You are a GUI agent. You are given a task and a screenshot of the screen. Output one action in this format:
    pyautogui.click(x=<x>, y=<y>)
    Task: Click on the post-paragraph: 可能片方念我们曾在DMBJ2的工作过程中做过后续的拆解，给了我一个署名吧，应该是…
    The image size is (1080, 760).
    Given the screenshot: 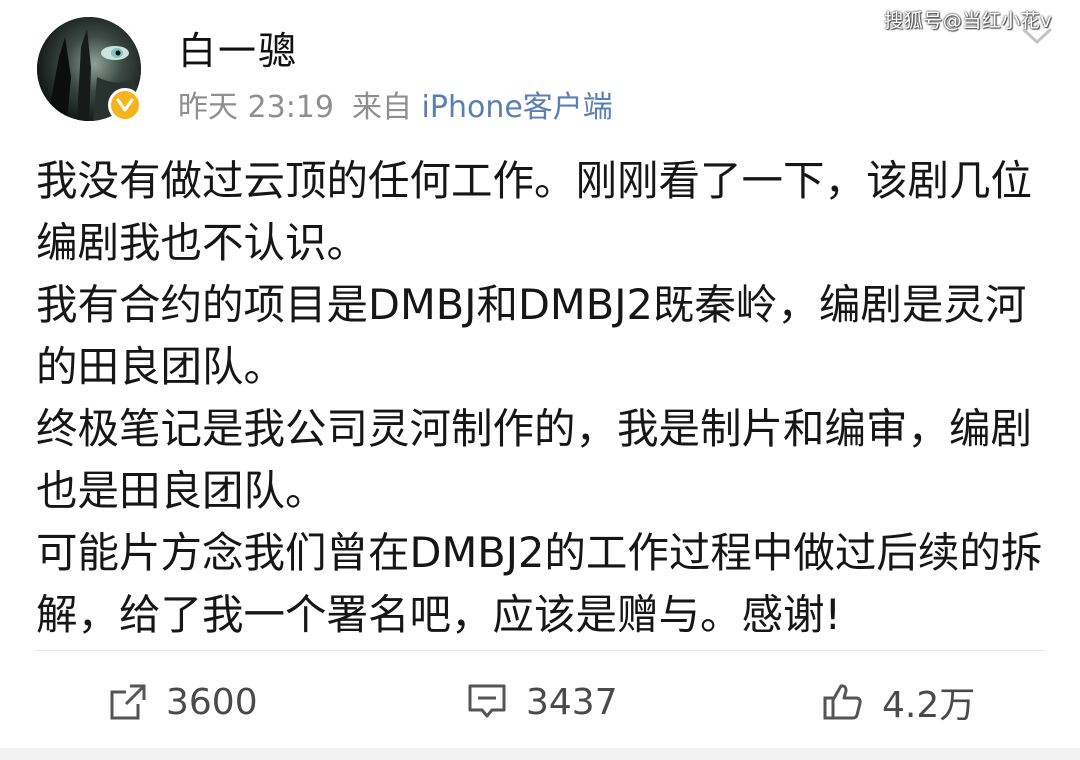 What is the action you would take?
    pyautogui.click(x=539, y=583)
    